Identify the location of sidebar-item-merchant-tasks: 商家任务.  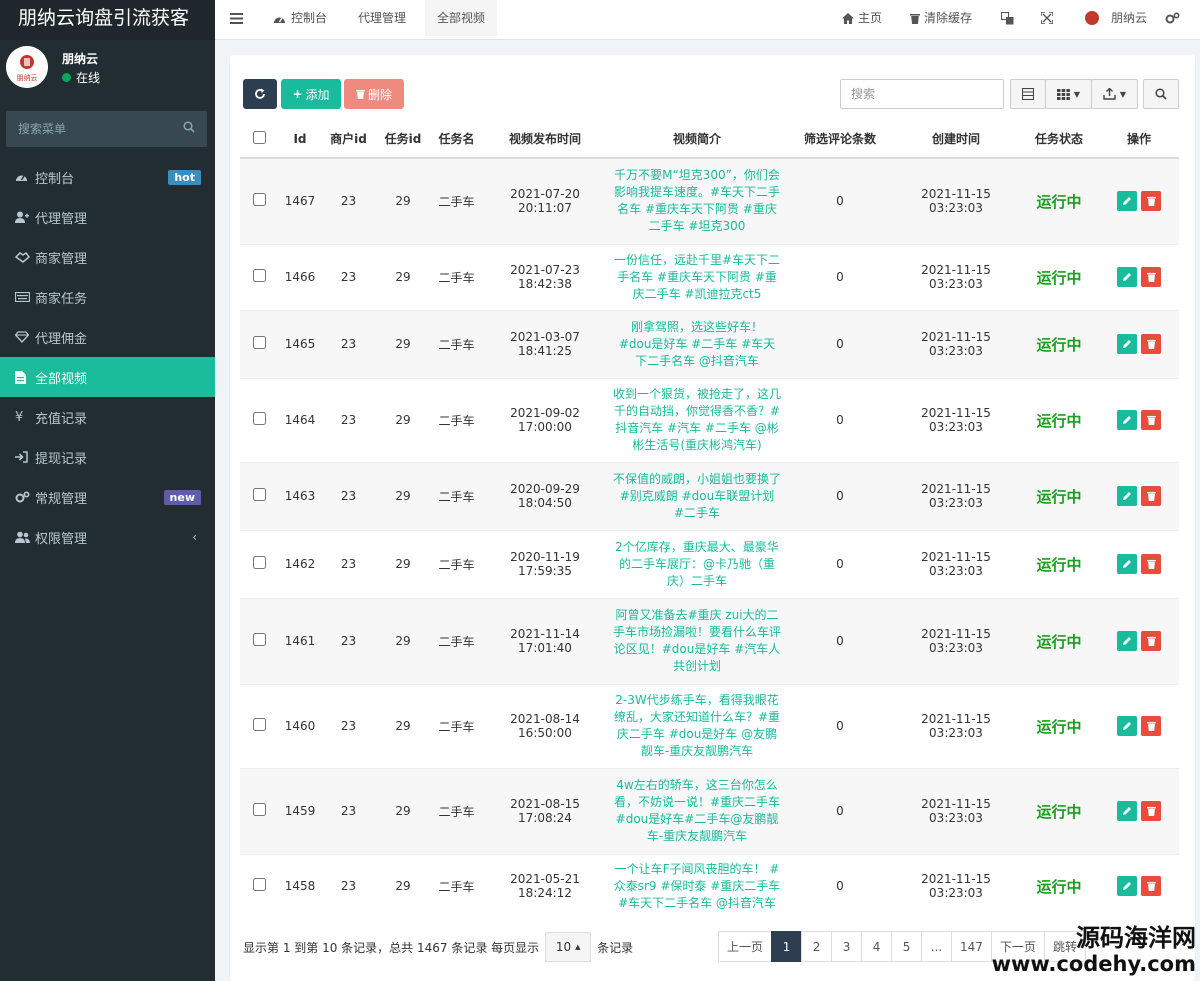
(107, 297).